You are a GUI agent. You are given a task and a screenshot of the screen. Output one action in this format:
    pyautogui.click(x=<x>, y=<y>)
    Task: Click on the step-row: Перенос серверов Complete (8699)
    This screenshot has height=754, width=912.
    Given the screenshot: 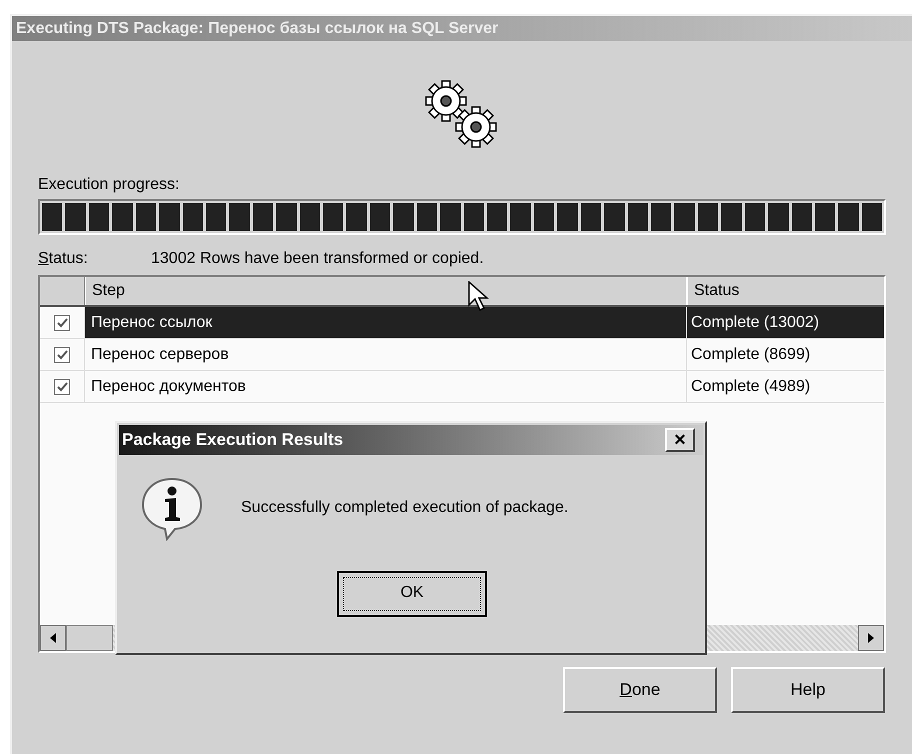 What is the action you would take?
    pyautogui.click(x=462, y=355)
    